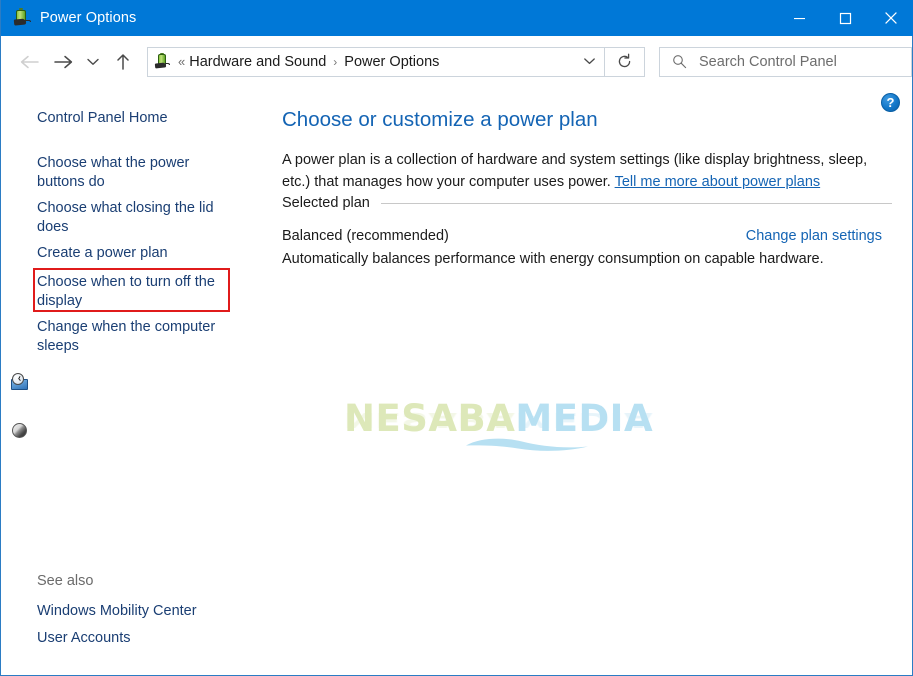 Image resolution: width=913 pixels, height=676 pixels. I want to click on close-button, so click(890, 18).